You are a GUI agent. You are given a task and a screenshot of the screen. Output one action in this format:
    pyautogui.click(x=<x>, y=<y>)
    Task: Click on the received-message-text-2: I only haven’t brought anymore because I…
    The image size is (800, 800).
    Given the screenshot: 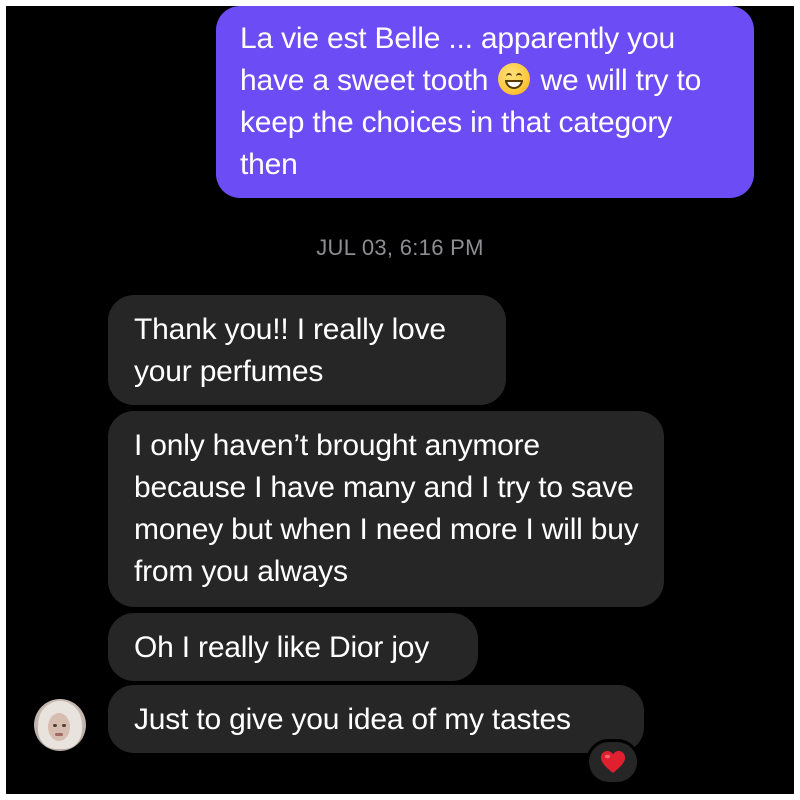 What is the action you would take?
    pyautogui.click(x=386, y=508)
    